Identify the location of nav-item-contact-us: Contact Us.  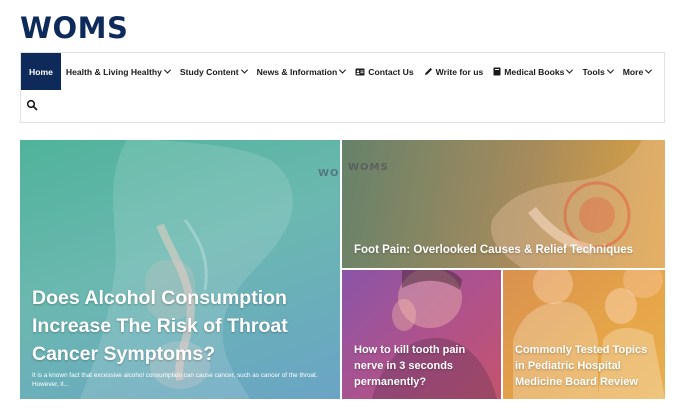
(384, 71).